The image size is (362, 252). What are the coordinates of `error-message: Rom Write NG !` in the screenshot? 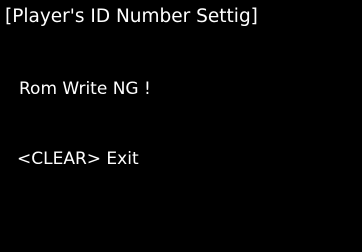 It's located at (85, 89).